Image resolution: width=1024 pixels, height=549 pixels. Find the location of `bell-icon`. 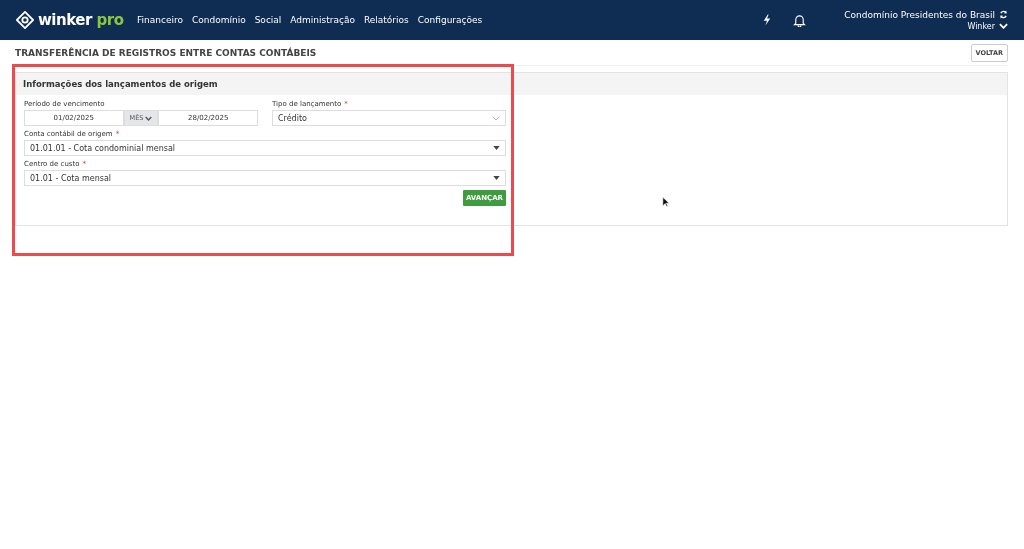

bell-icon is located at coordinates (800, 20).